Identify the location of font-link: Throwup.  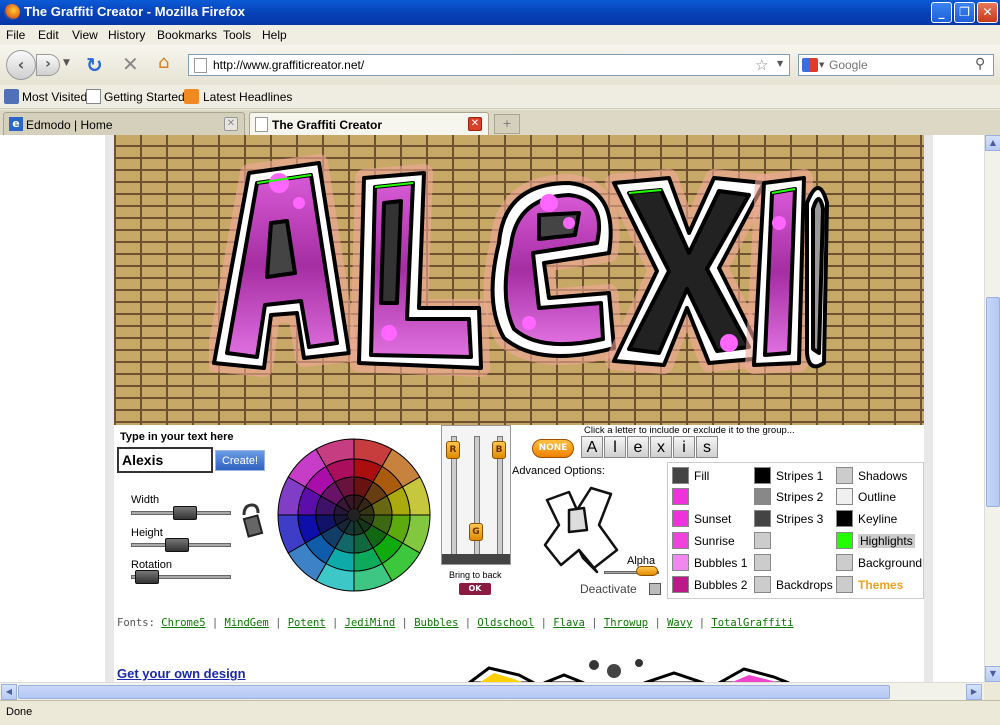
(626, 623).